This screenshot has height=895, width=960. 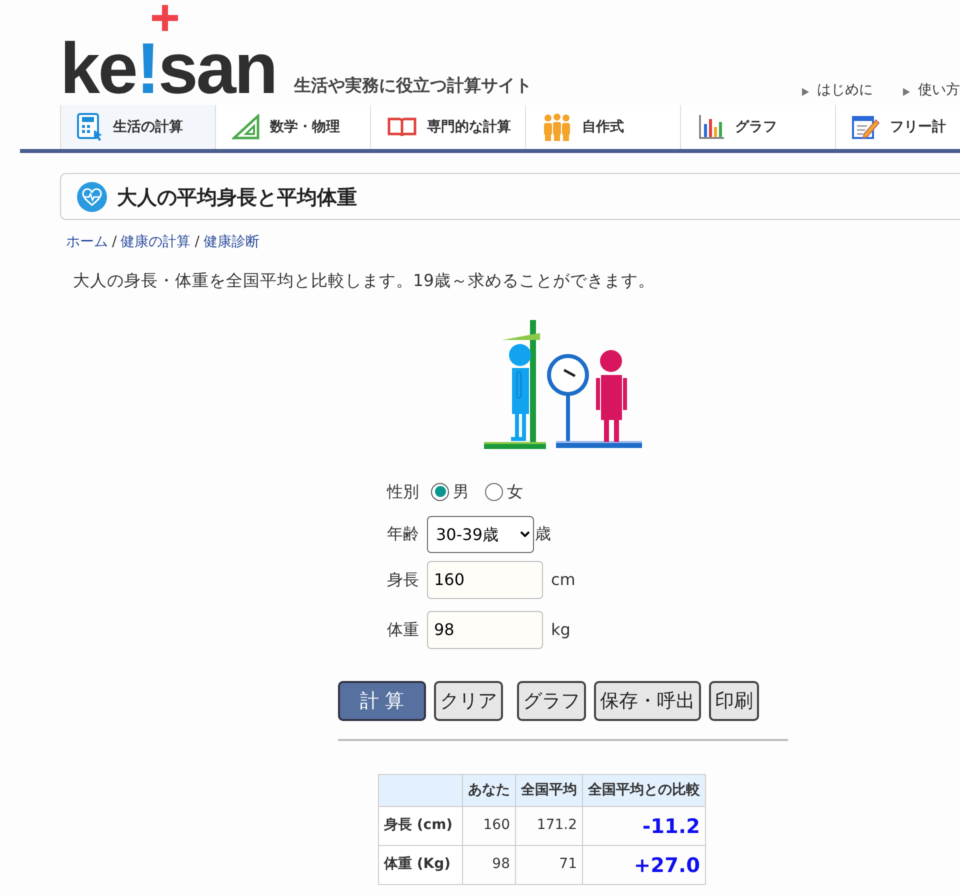 What do you see at coordinates (549, 826) in the screenshot?
I see `table-cell: 171.2` at bounding box center [549, 826].